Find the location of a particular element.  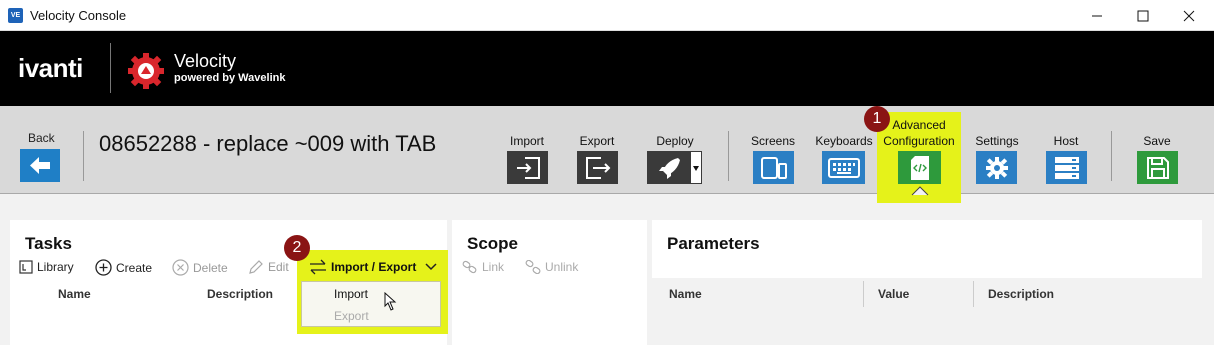

create-action: Create is located at coordinates (123, 267).